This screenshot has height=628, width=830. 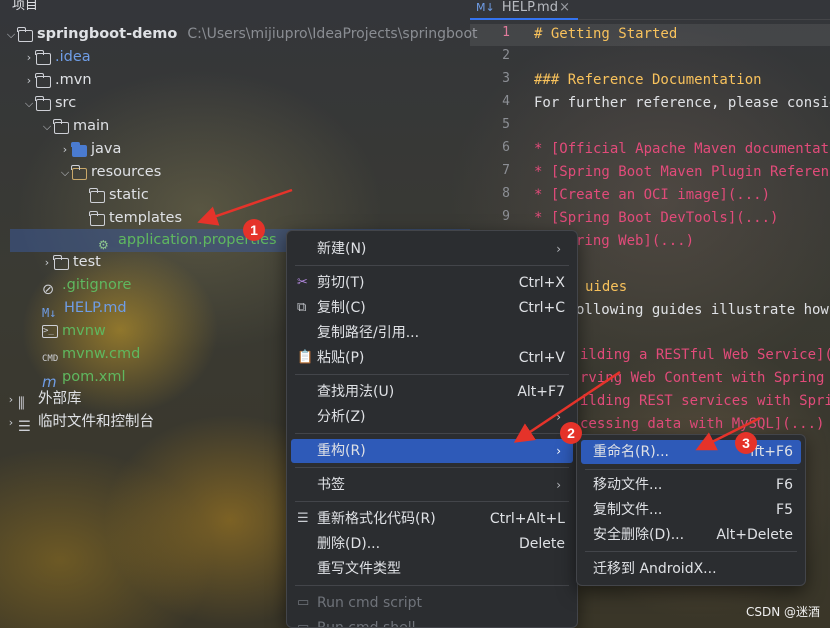 What do you see at coordinates (571, 433) in the screenshot?
I see `annotation-badge-2: 2` at bounding box center [571, 433].